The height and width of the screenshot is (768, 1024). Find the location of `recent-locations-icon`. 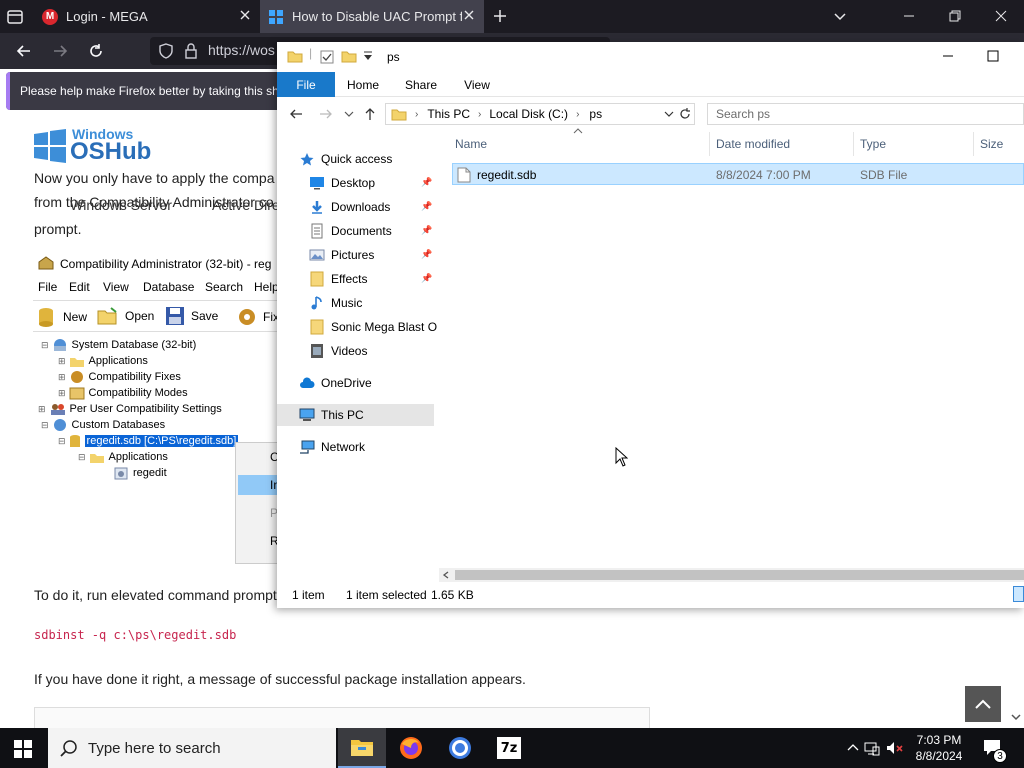

recent-locations-icon is located at coordinates (349, 114).